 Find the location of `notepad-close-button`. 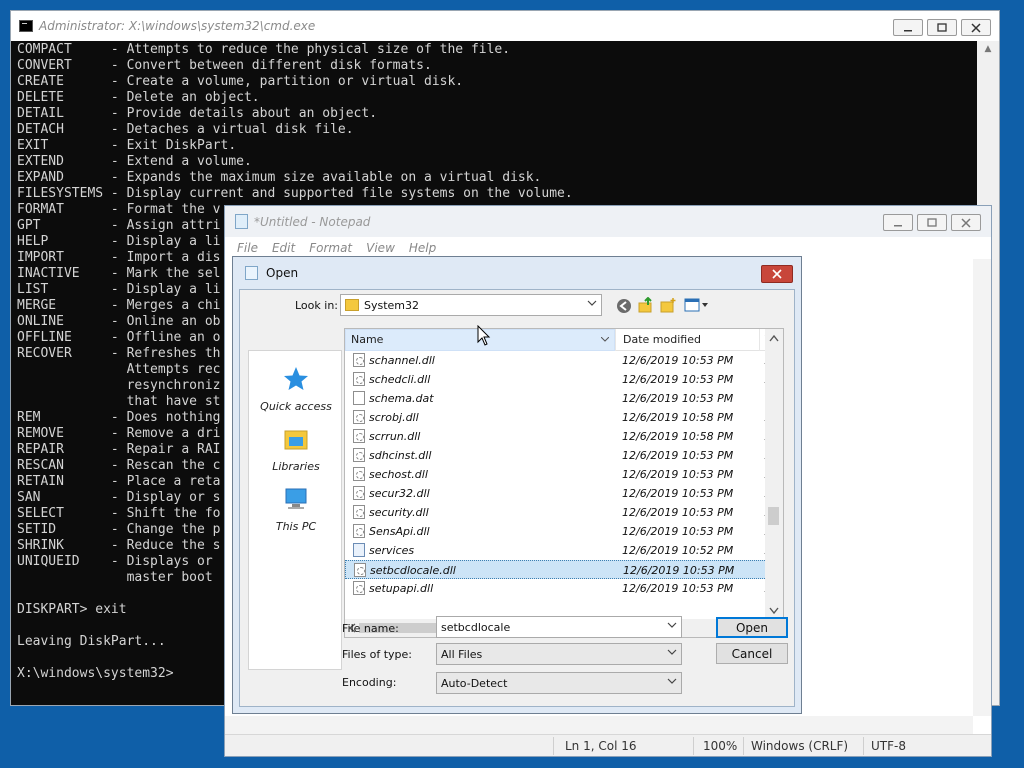

notepad-close-button is located at coordinates (966, 222).